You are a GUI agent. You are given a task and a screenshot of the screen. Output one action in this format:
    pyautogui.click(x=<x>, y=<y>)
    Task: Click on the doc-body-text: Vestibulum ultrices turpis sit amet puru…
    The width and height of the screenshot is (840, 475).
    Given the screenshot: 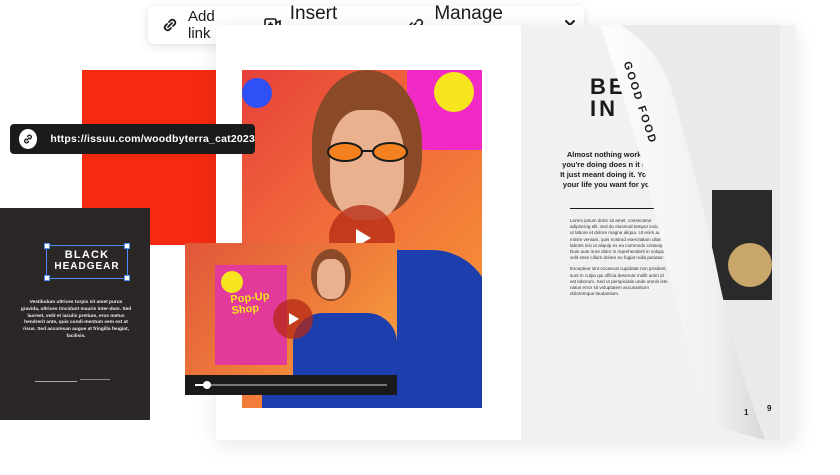 What is the action you would take?
    pyautogui.click(x=76, y=319)
    